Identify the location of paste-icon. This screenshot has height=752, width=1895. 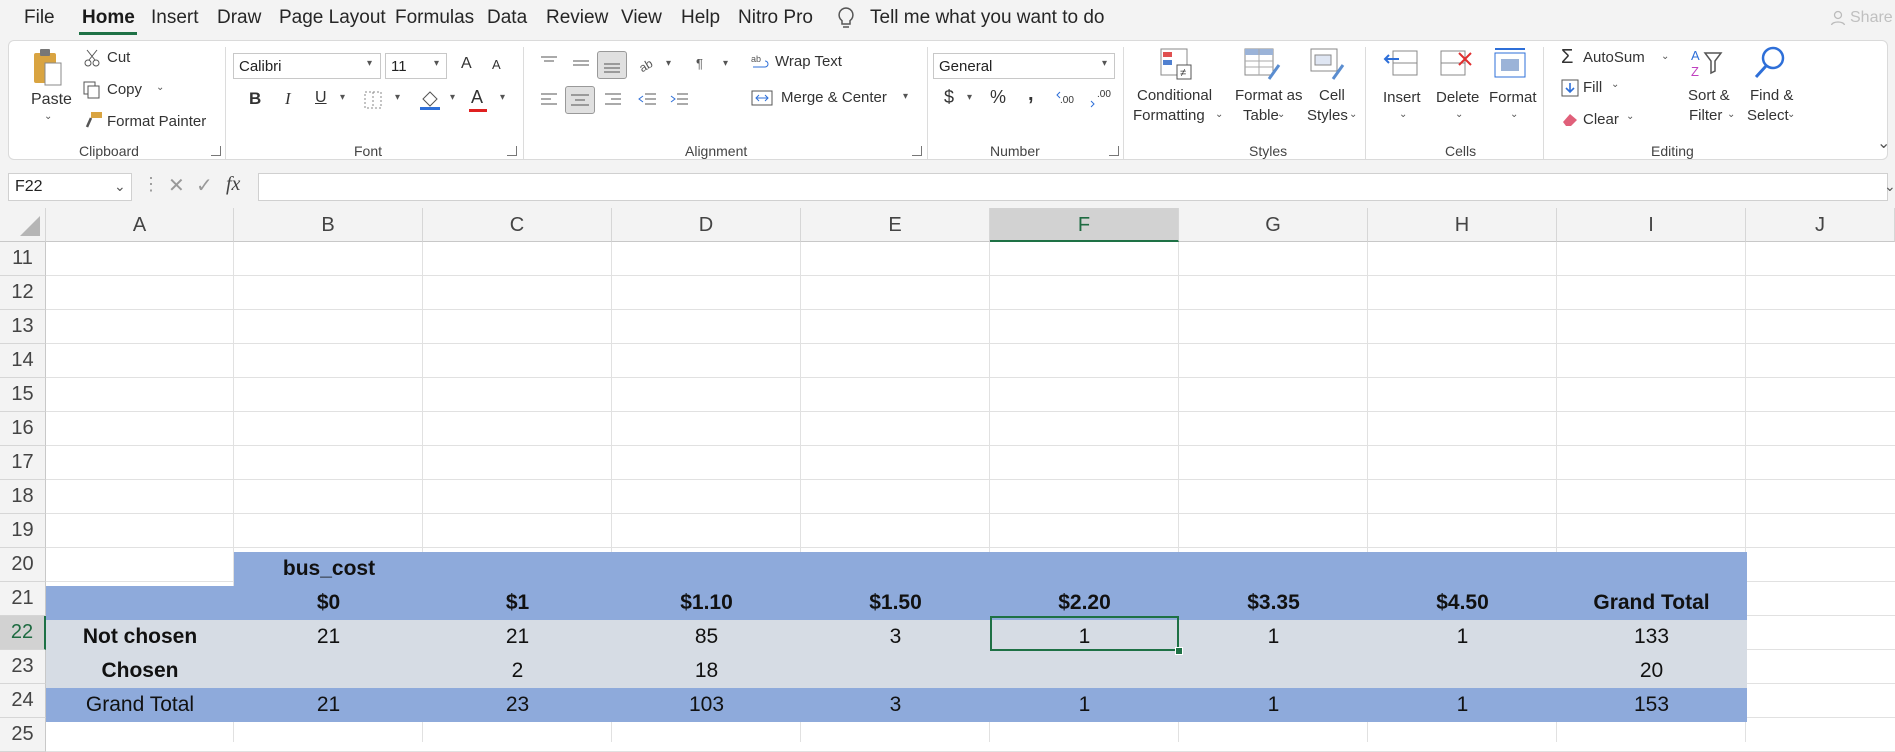
(47, 67).